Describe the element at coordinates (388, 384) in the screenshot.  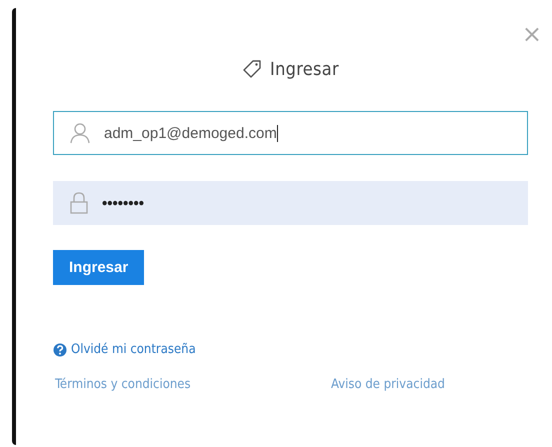
I see `footer-link: Aviso de privacidad` at that location.